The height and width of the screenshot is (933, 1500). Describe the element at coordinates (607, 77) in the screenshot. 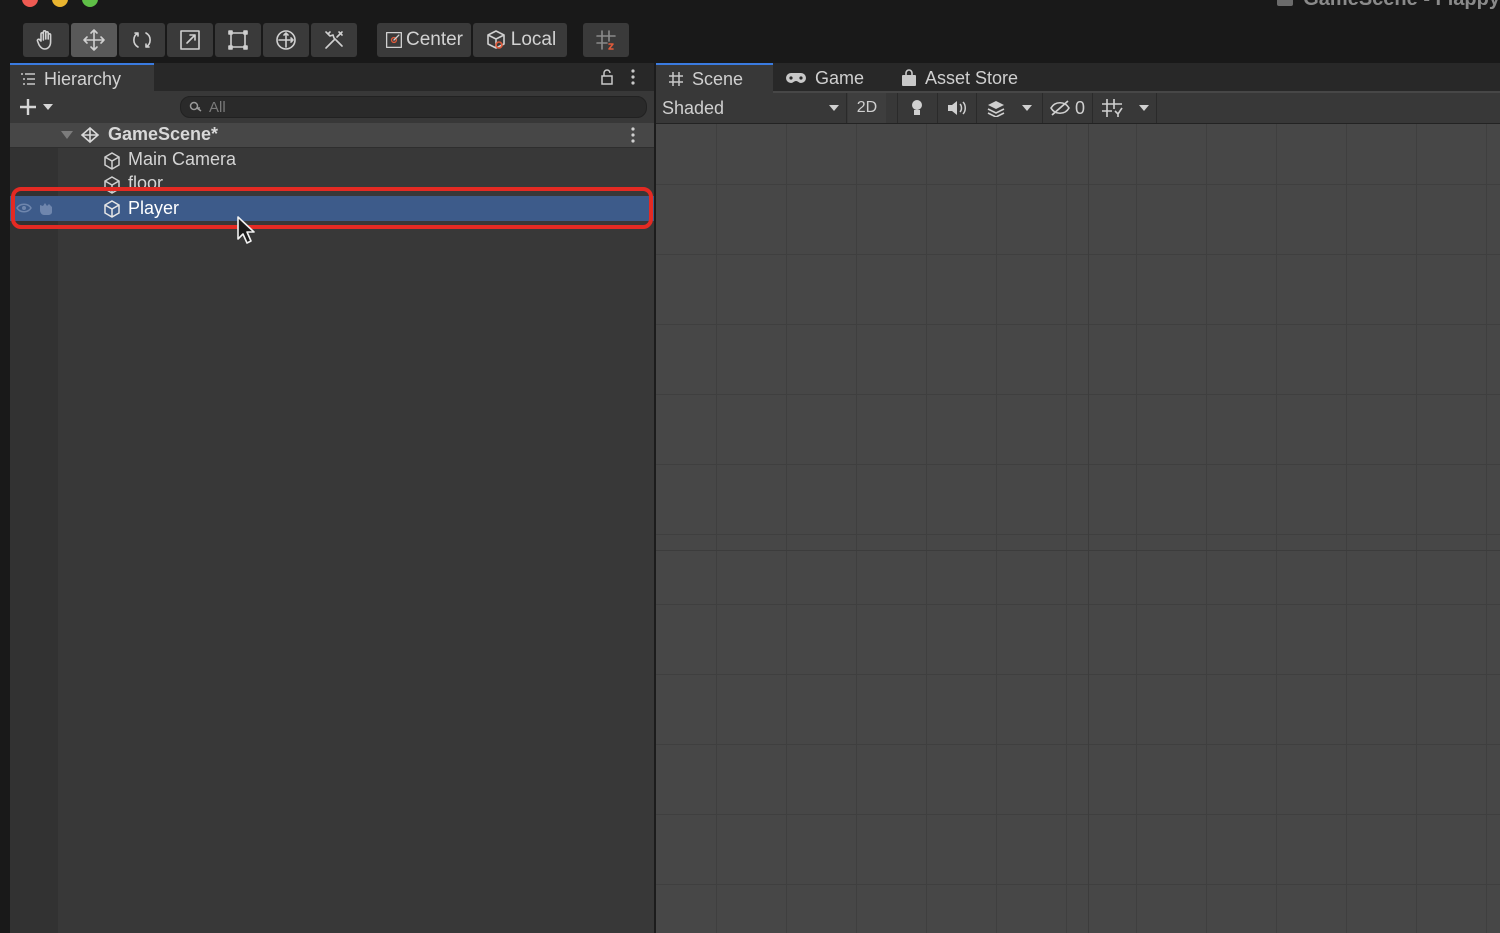

I see `lock-icon` at that location.